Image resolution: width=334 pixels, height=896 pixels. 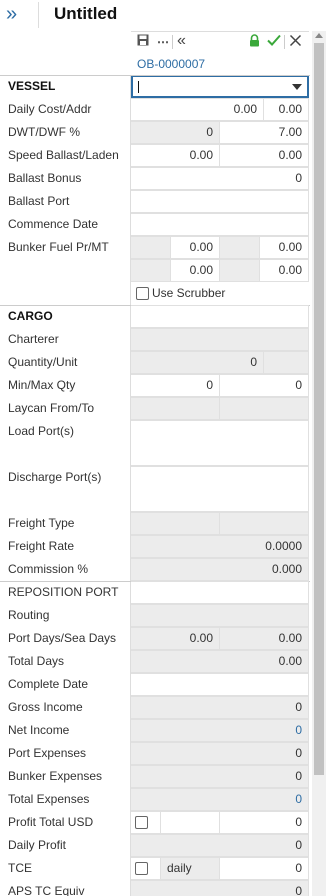 What do you see at coordinates (220, 845) in the screenshot?
I see `daily-profit-field: 0` at bounding box center [220, 845].